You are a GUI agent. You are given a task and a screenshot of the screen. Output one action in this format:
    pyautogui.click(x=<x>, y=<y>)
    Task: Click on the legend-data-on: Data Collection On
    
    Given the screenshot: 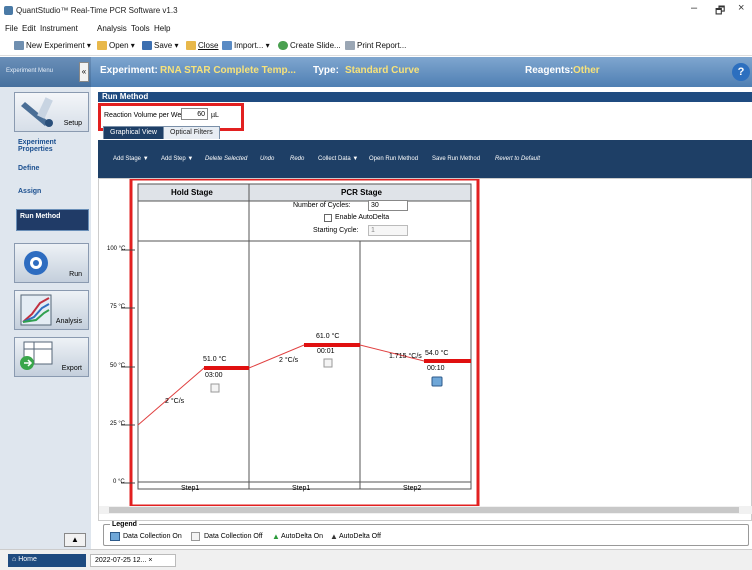 What is the action you would take?
    pyautogui.click(x=152, y=536)
    